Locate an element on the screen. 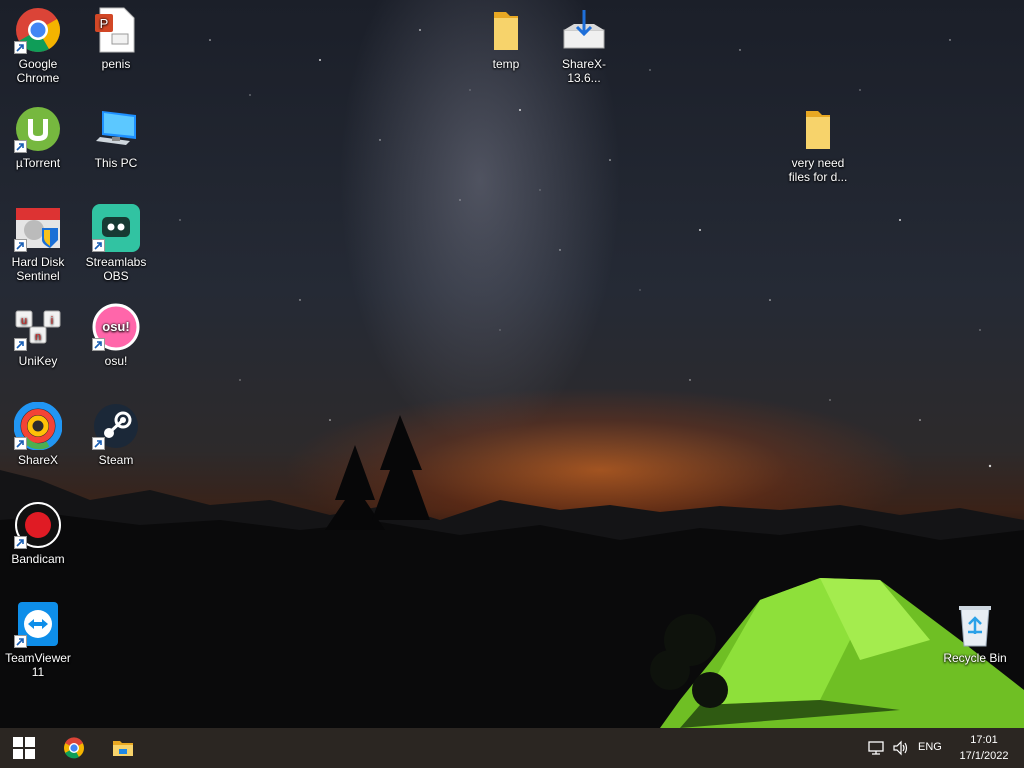 The image size is (1024, 768). streamlabs-obs-icon is located at coordinates (116, 228).